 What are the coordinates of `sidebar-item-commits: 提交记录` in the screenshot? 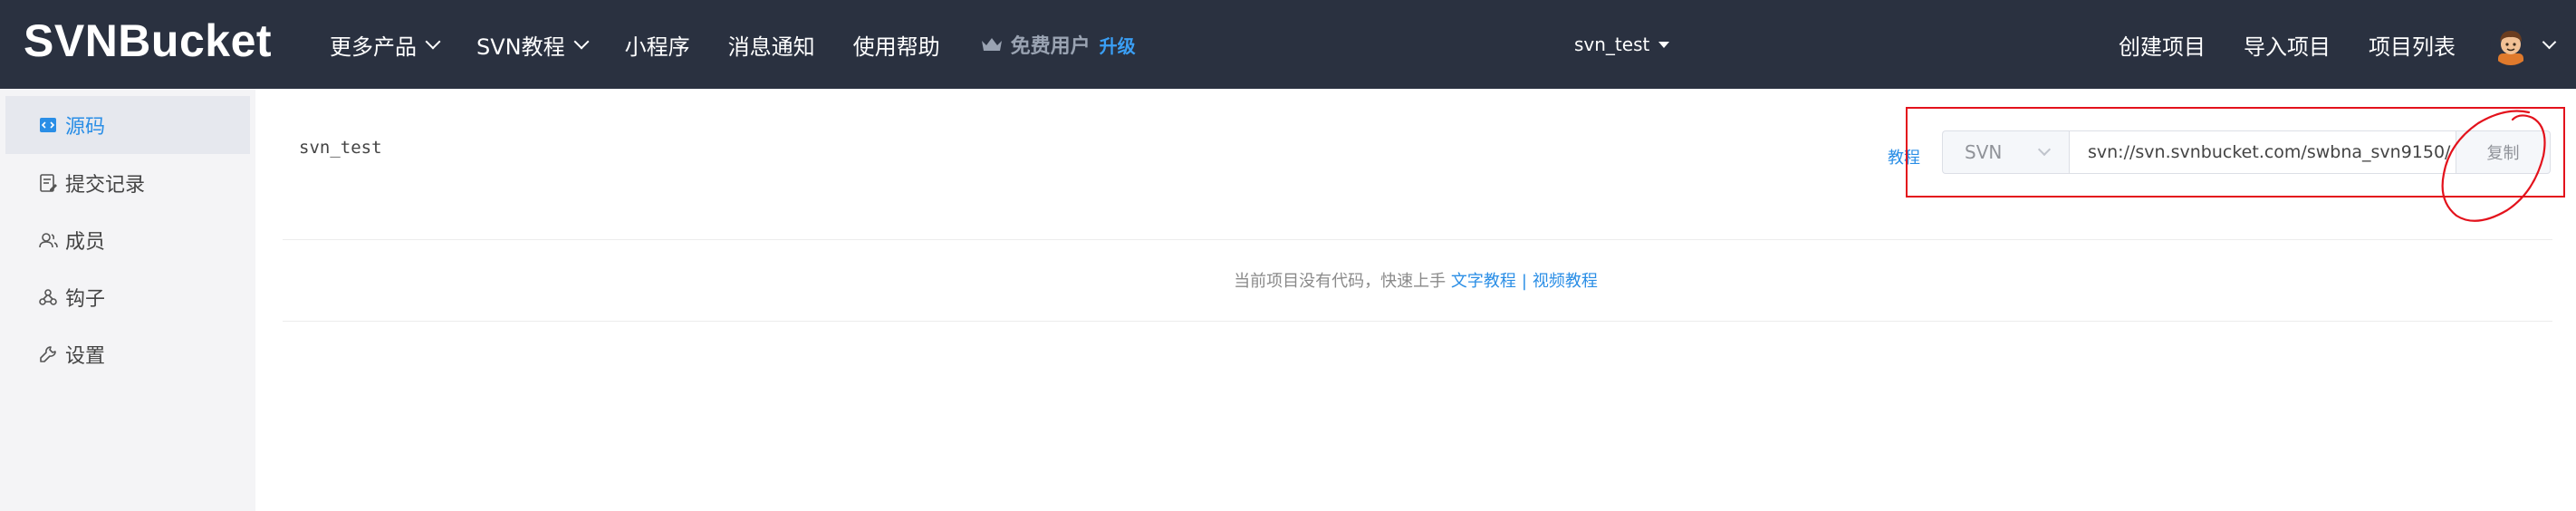 It's located at (127, 183).